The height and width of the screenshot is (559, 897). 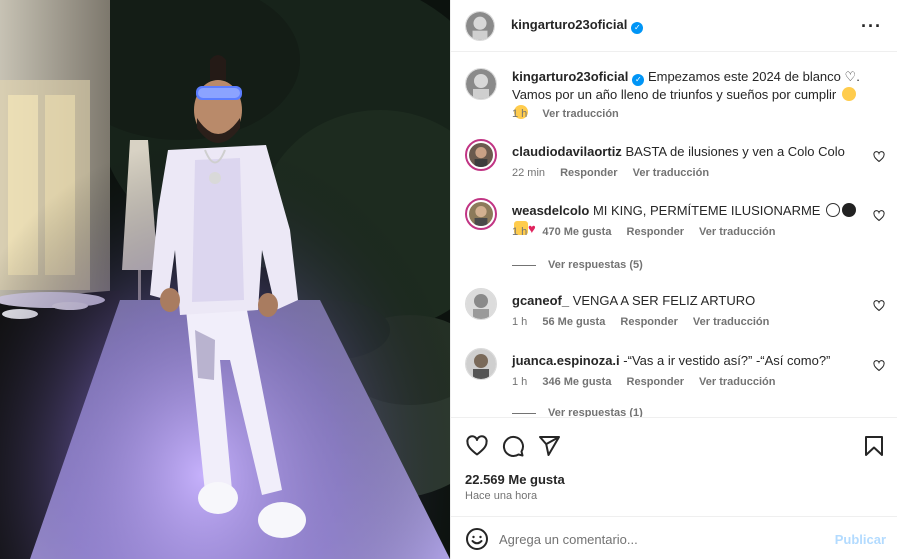 I want to click on caption-meta: 1 h Ver traducción, so click(x=571, y=114).